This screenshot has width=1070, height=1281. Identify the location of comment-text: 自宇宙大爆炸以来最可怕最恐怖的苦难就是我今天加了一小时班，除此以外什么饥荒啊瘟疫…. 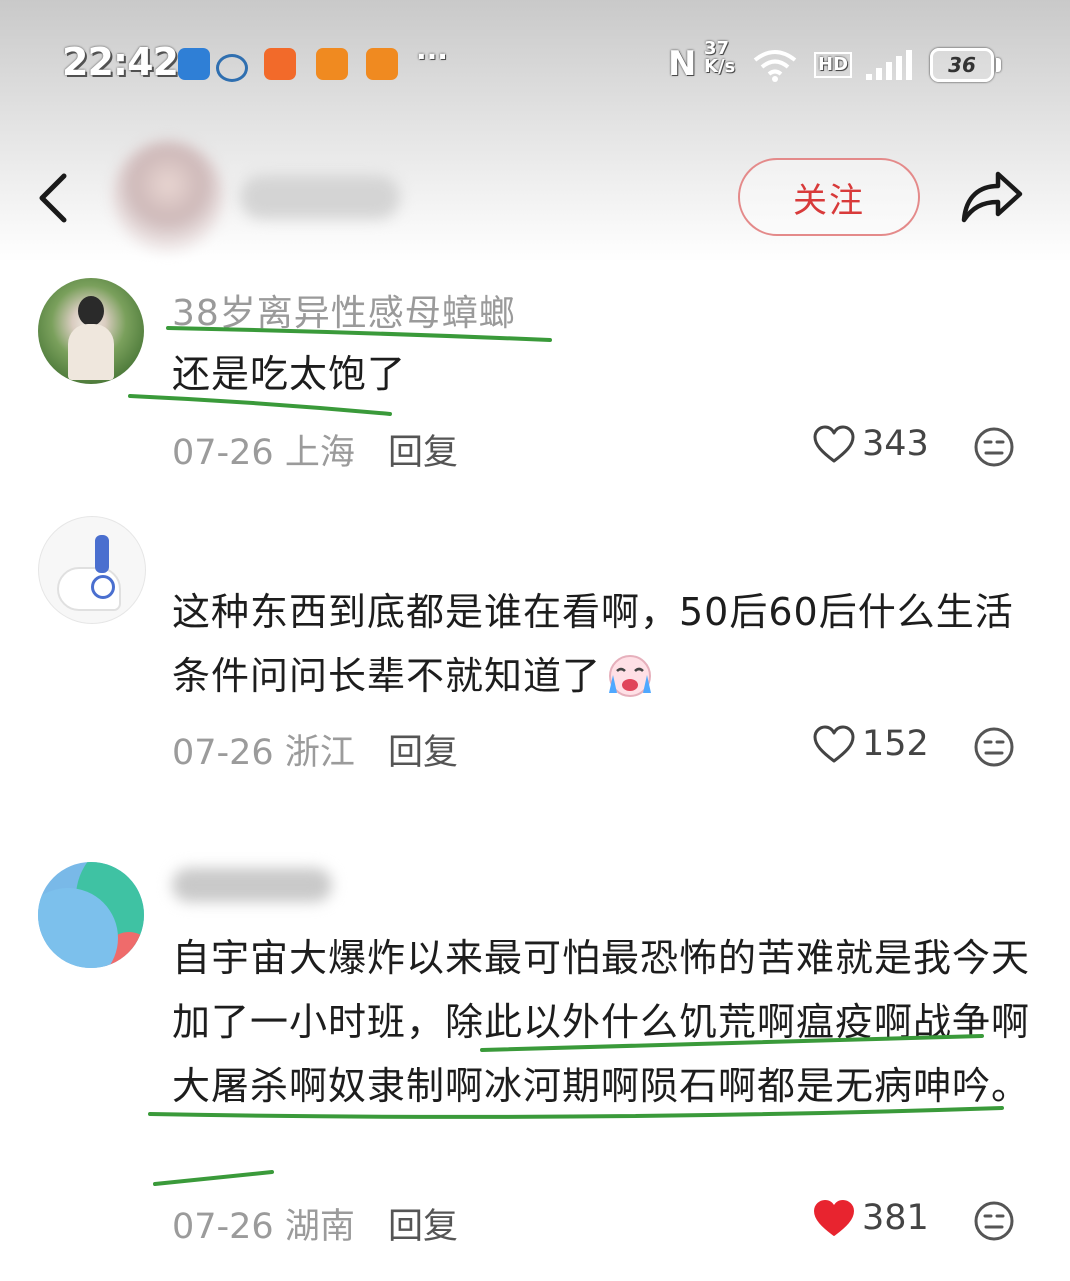
(601, 1022).